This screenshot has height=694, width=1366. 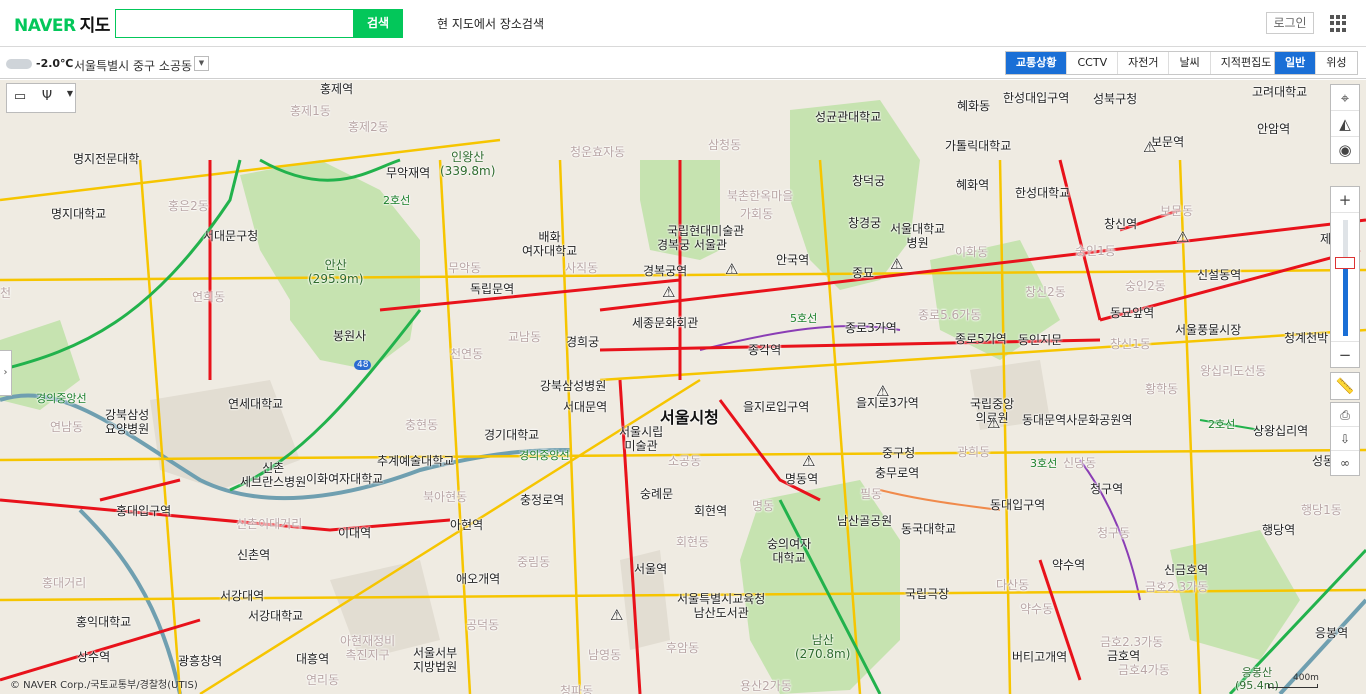 What do you see at coordinates (490, 23) in the screenshot?
I see `search-here-link: 현 지도에서 장소검색` at bounding box center [490, 23].